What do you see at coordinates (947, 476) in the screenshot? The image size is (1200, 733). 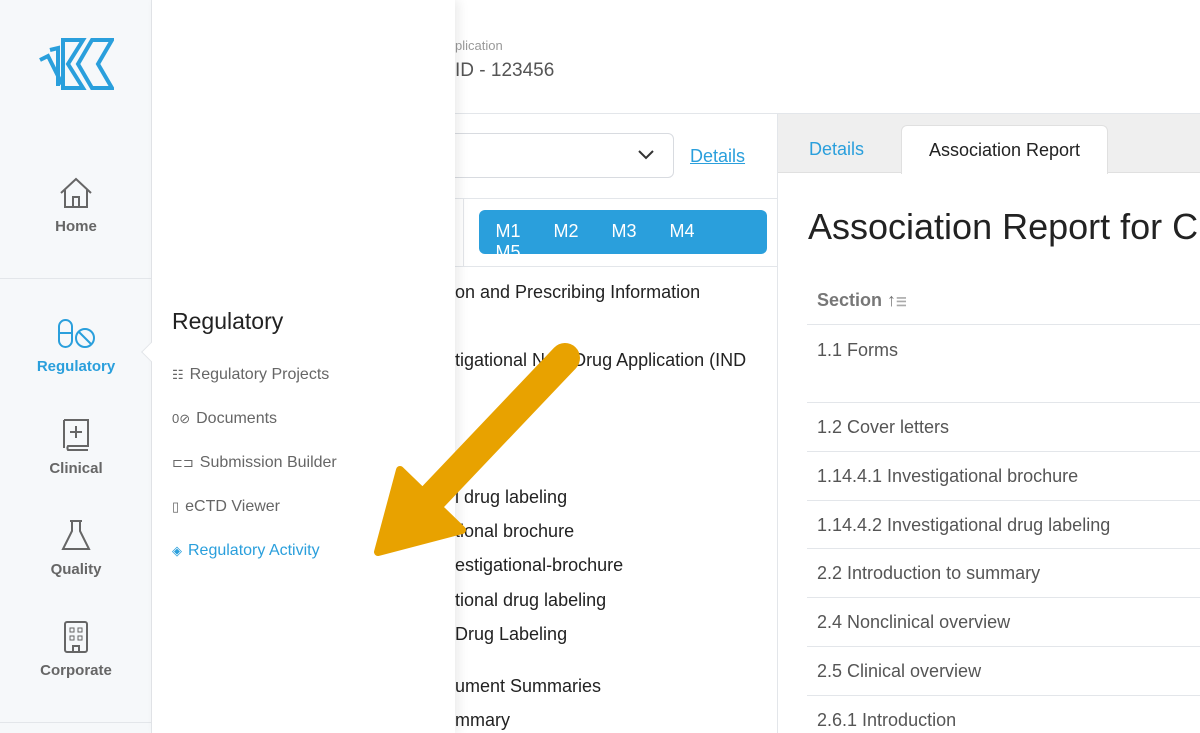 I see `table-row: 1.14.4.1 Investigational brochure` at bounding box center [947, 476].